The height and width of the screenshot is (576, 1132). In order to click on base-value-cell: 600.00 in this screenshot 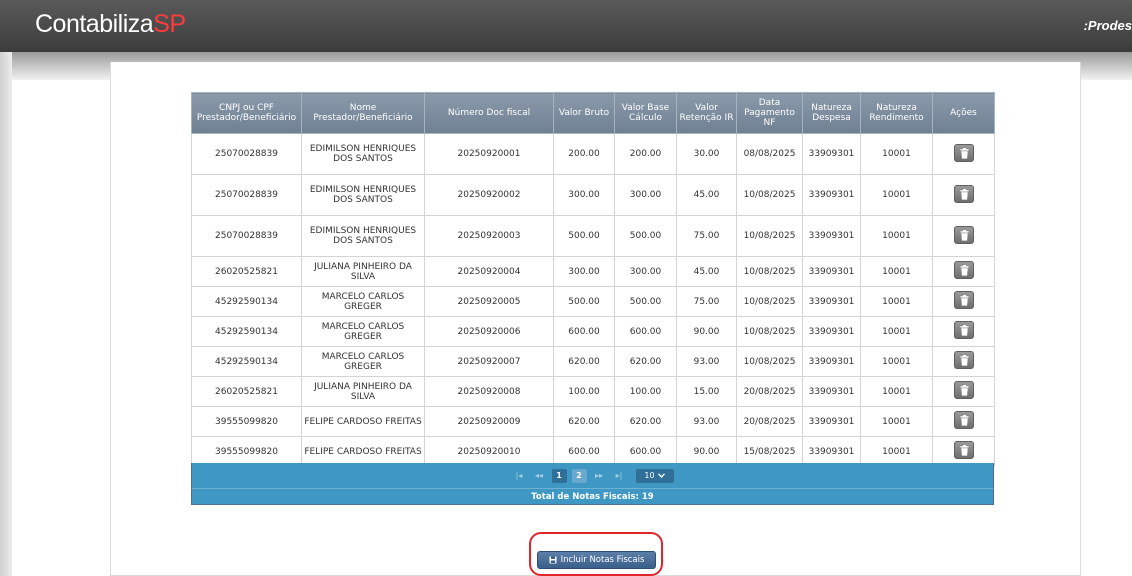, I will do `click(645, 451)`.